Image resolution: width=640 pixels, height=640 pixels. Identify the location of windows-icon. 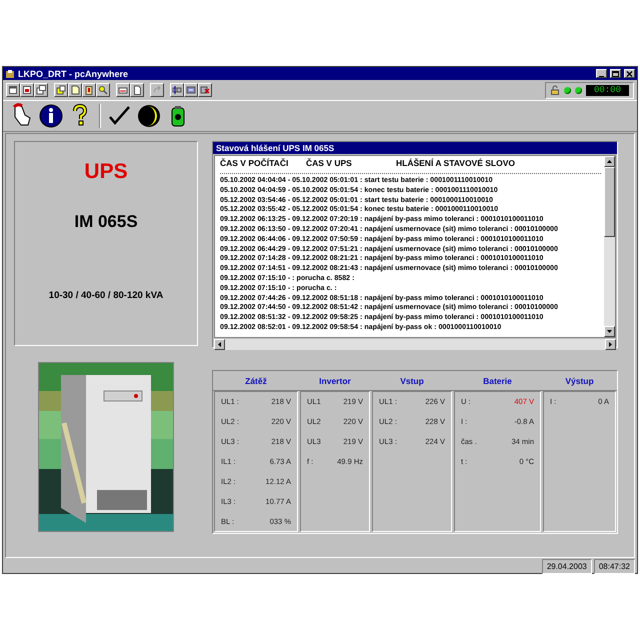
(41, 90).